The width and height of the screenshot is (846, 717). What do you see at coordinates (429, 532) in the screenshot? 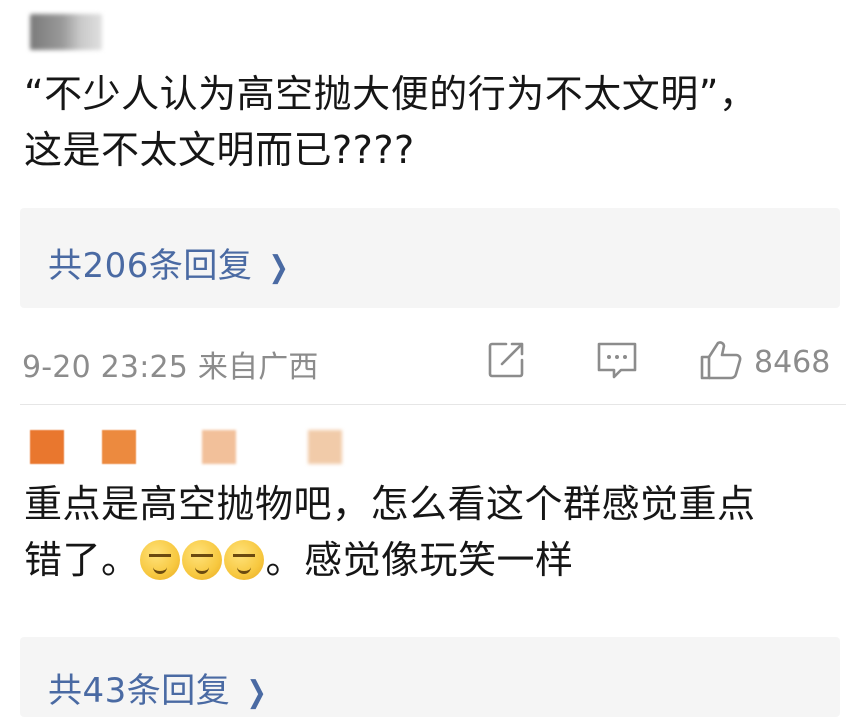
I see `comment-text: 重点是高空抛物吧，怎么看这个群感觉重点 错了。 。感觉像玩笑一样` at bounding box center [429, 532].